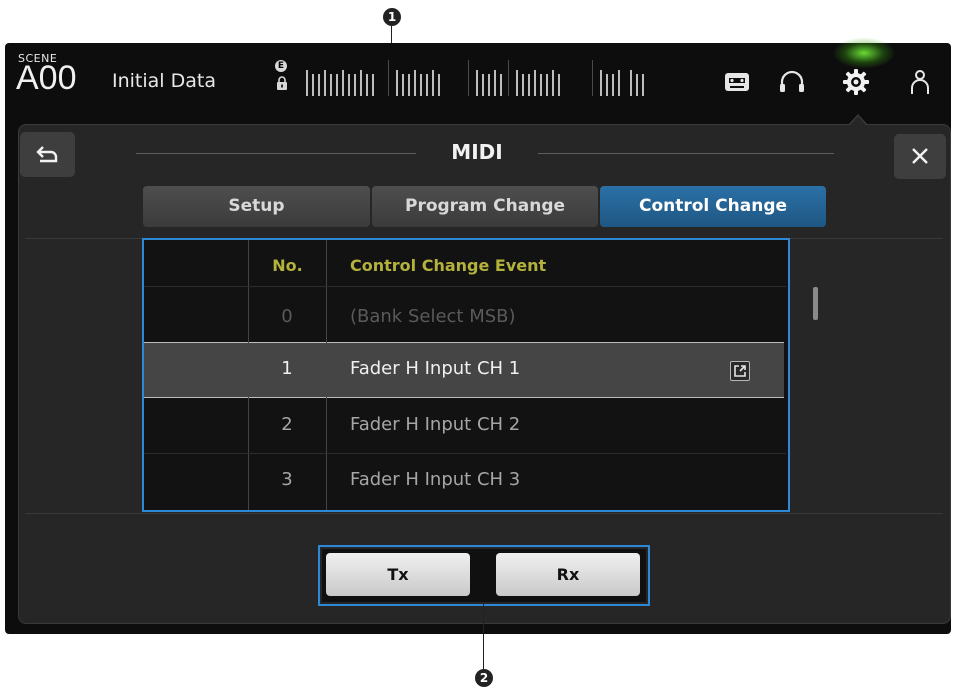  I want to click on callout-2: 2, so click(484, 678).